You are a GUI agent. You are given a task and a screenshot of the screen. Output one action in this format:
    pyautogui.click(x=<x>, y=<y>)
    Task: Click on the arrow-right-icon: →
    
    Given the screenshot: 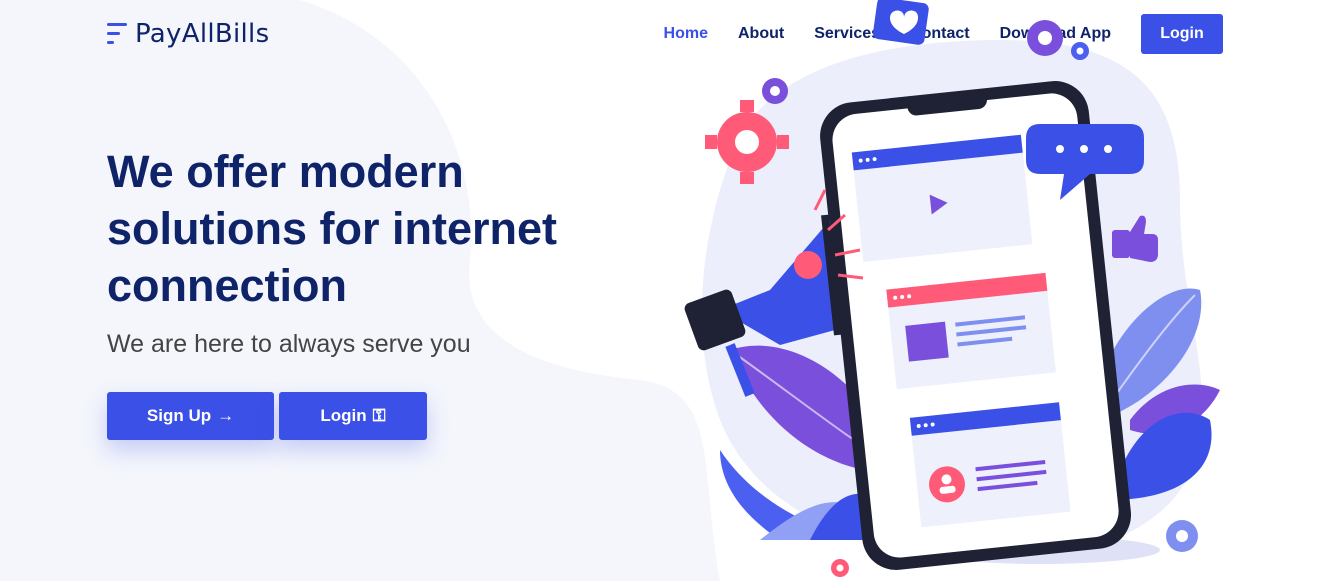 What is the action you would take?
    pyautogui.click(x=226, y=415)
    